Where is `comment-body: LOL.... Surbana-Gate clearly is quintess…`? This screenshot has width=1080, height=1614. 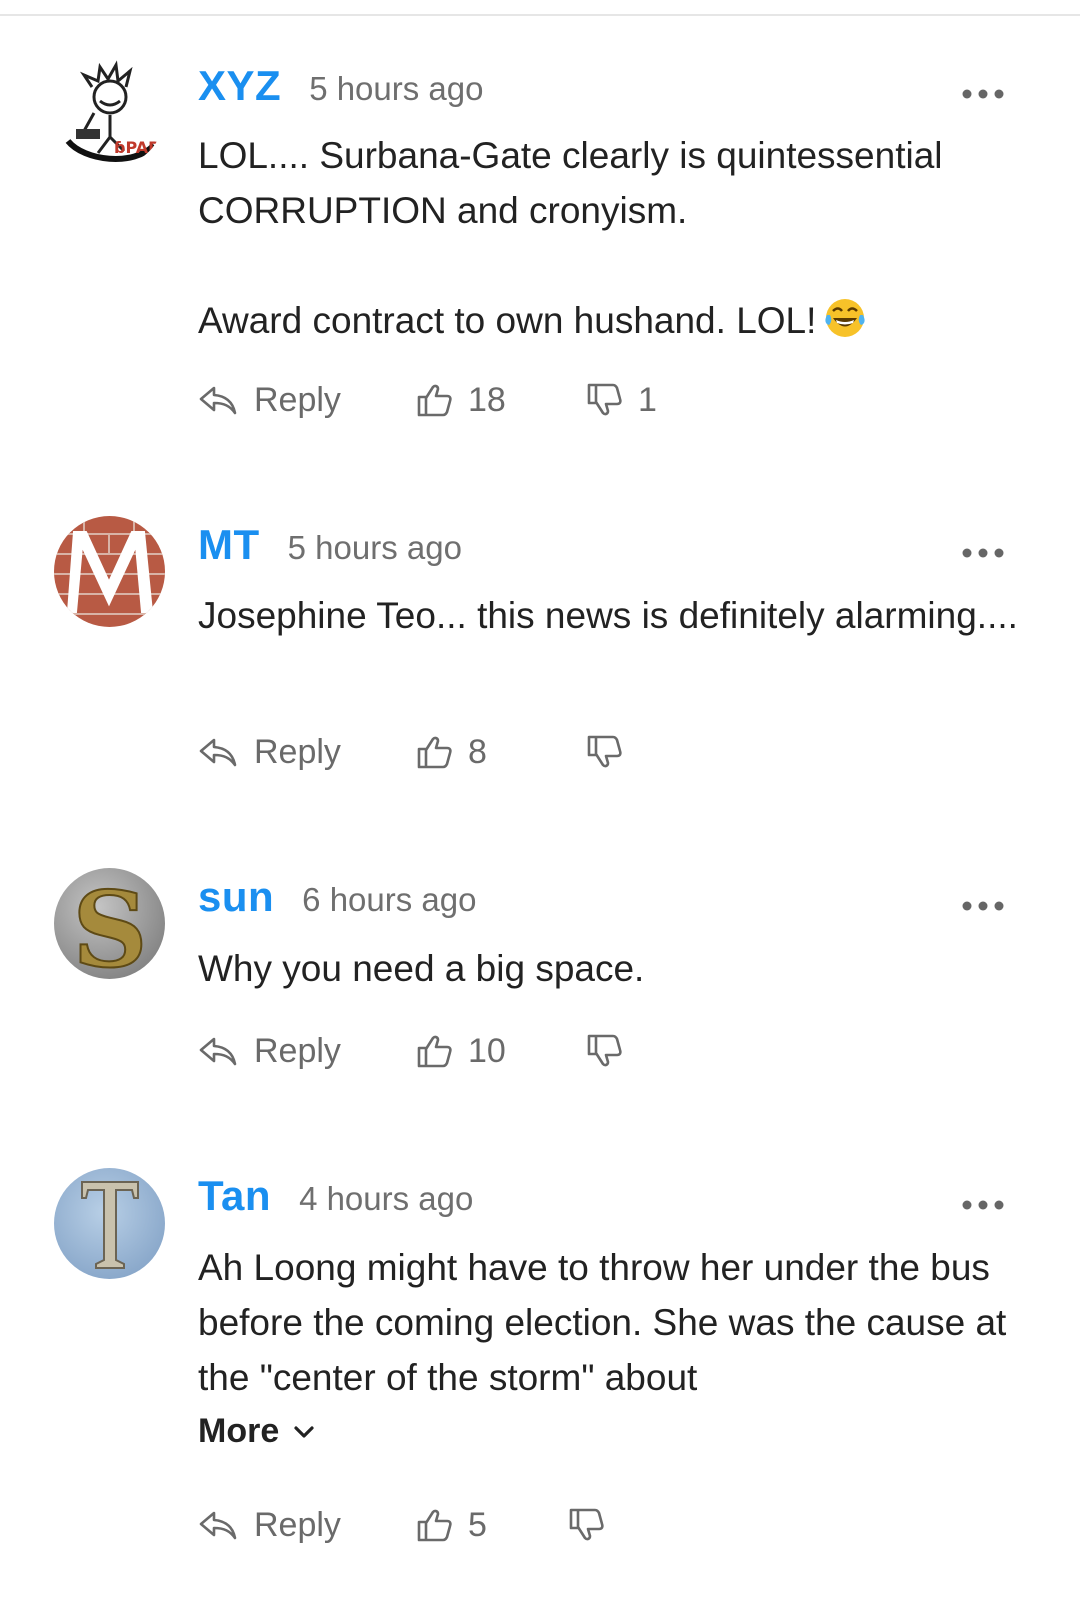
comment-body: LOL.... Surbana-Gate clearly is quintess… is located at coordinates (608, 238).